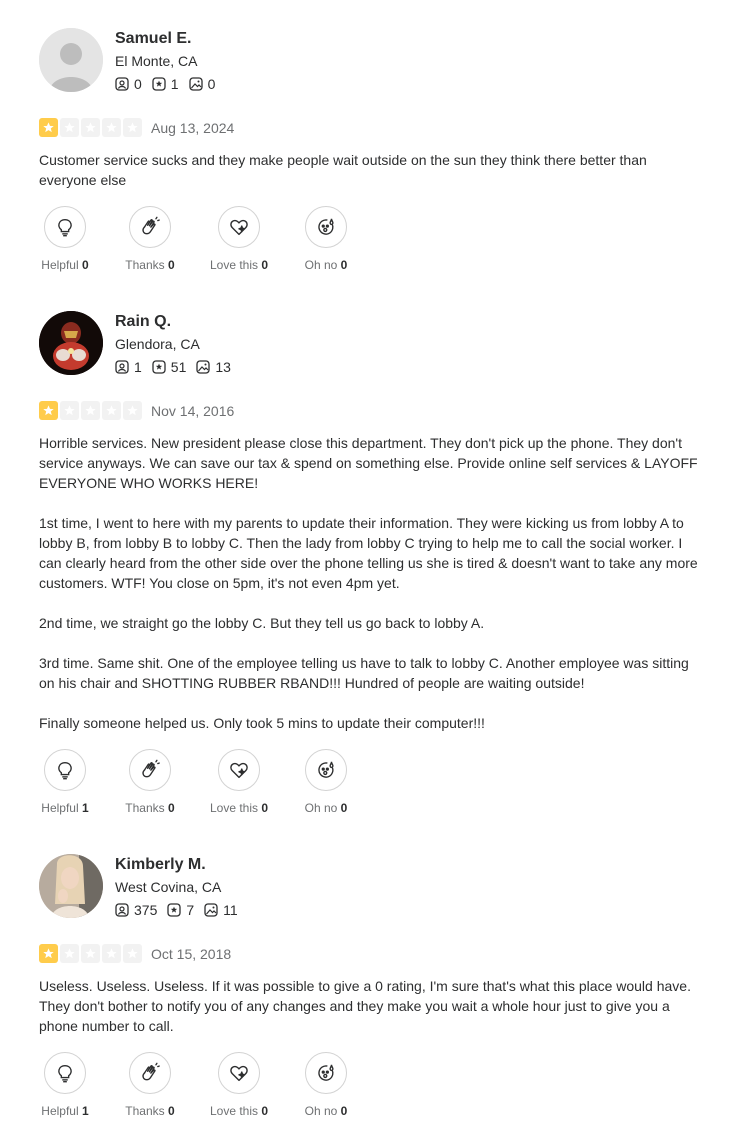  Describe the element at coordinates (65, 239) in the screenshot. I see `helpful-button: Helpful 0` at that location.